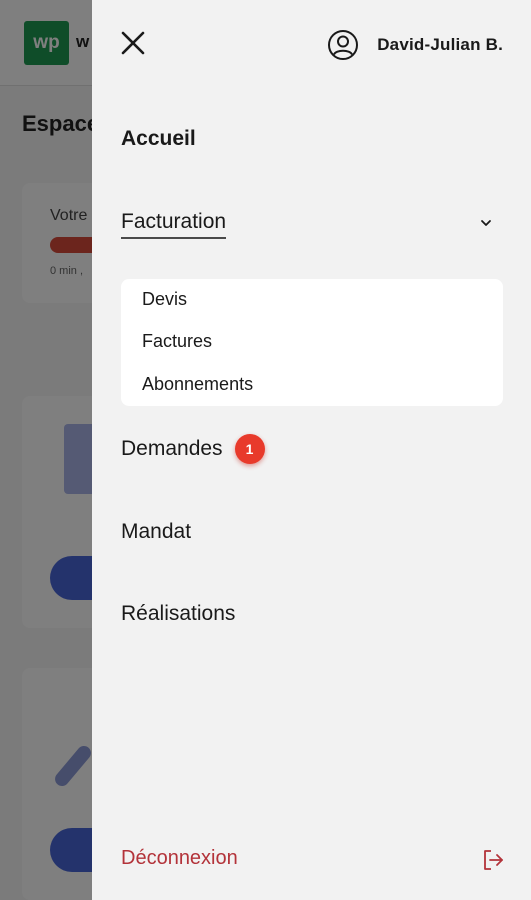  I want to click on close-icon, so click(133, 43).